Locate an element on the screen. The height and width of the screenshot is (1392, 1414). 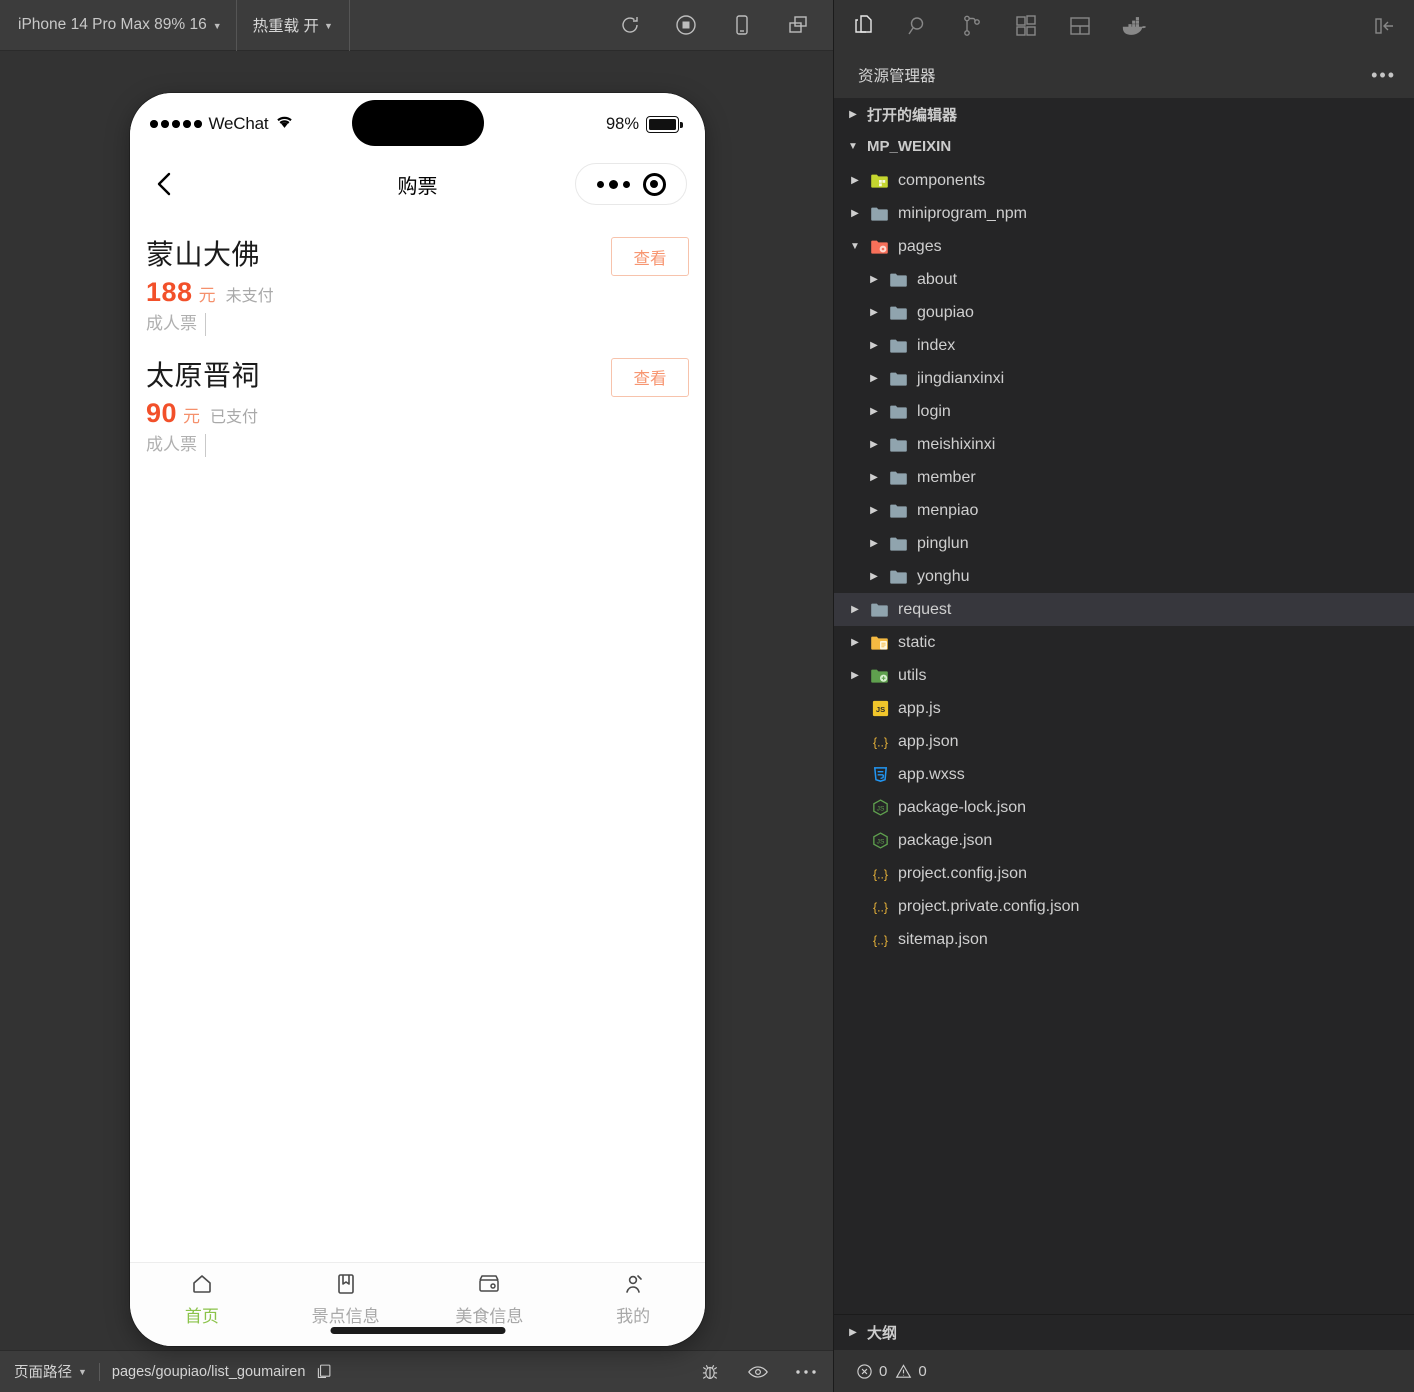
battery-percent-label: 98% is located at coordinates (622, 123).